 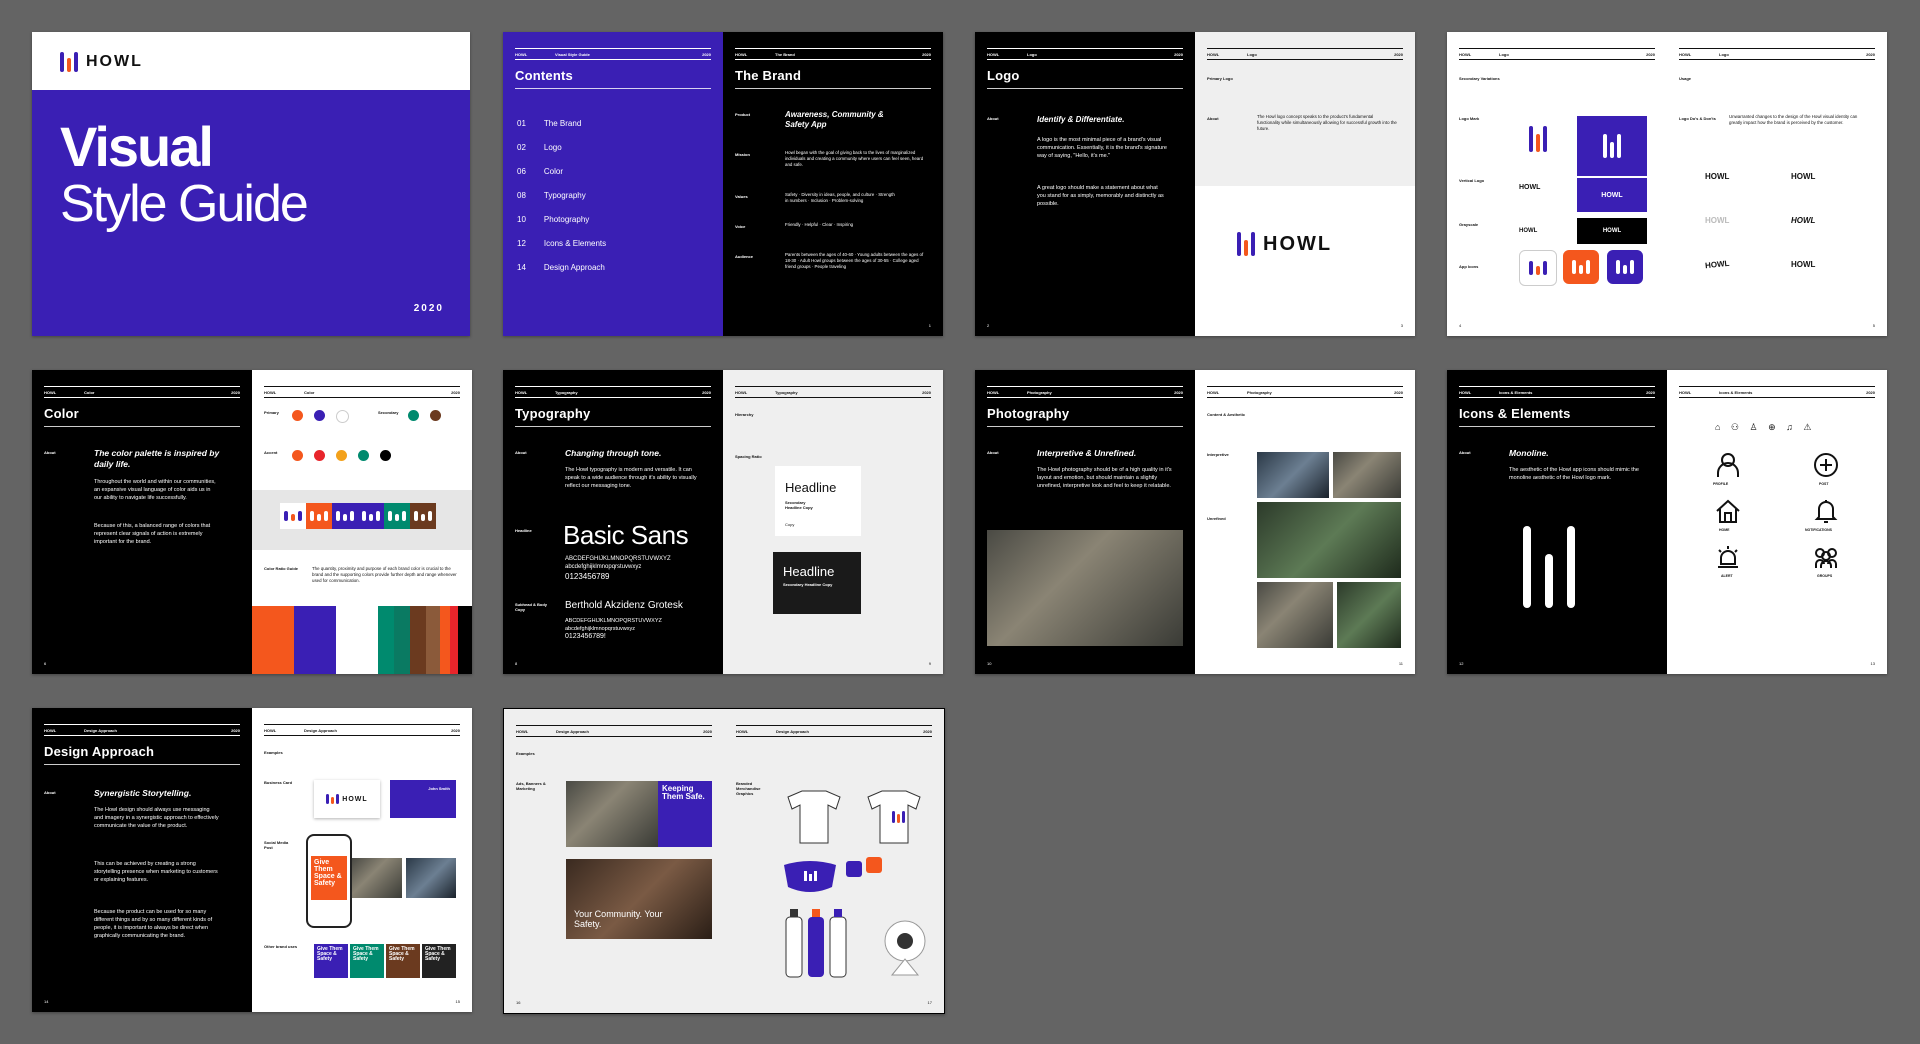 I want to click on page-header: HOWL The Brand 2020, so click(x=833, y=54).